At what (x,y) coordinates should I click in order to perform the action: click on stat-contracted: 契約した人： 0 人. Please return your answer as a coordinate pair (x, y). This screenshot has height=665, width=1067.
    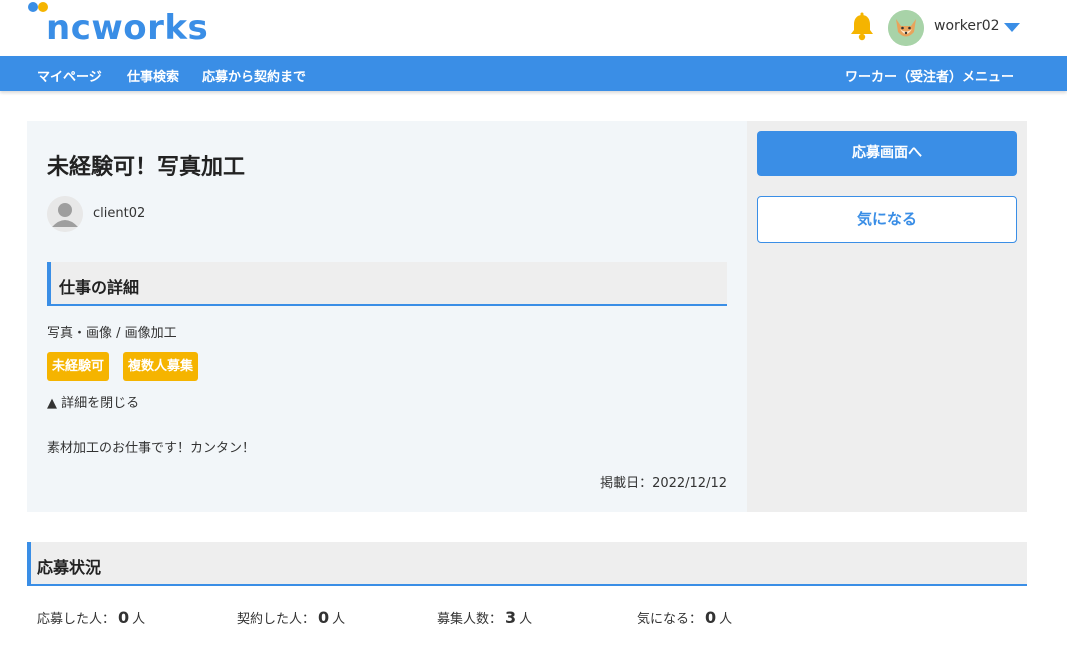
    Looking at the image, I should click on (291, 617).